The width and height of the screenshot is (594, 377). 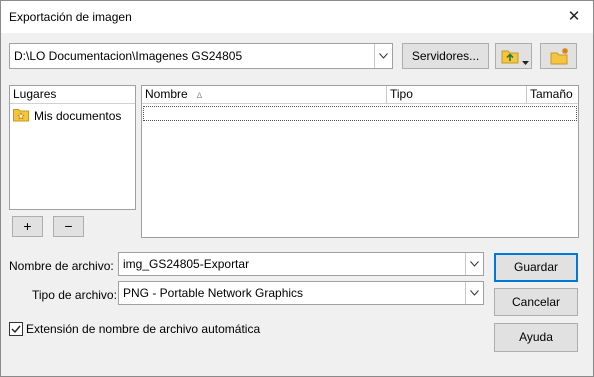 I want to click on cancel-button: Cancelar, so click(x=536, y=302).